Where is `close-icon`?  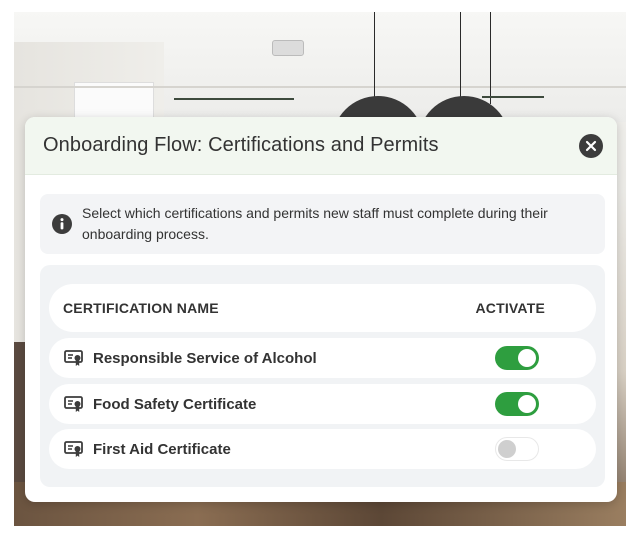
close-icon is located at coordinates (591, 145).